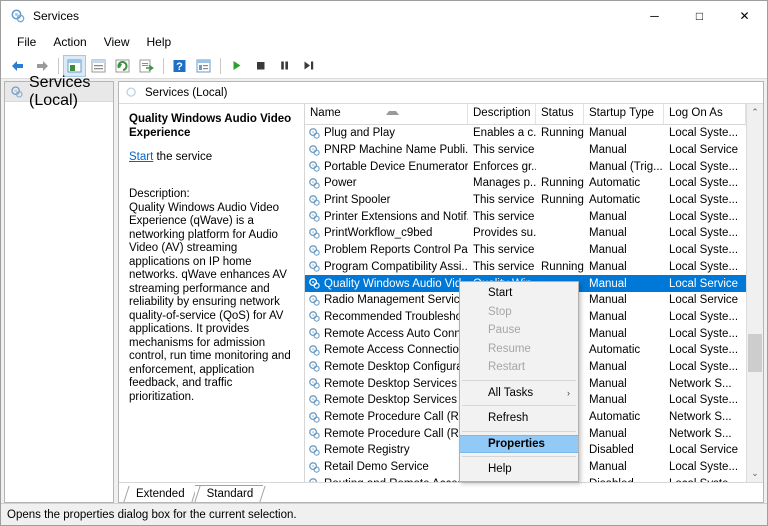 The image size is (768, 526). Describe the element at coordinates (396, 333) in the screenshot. I see `service-name-label: Remote Access Auto Conne.` at that location.